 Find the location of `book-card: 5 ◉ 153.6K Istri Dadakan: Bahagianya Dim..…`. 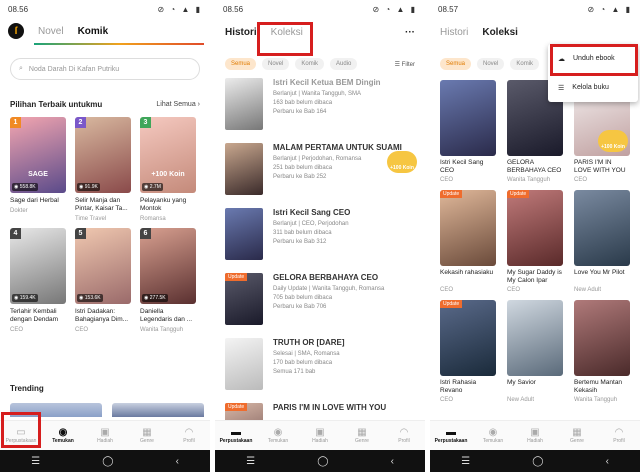

book-card: 5 ◉ 153.6K Istri Dadakan: Bahagianya Dim..… is located at coordinates (103, 280).